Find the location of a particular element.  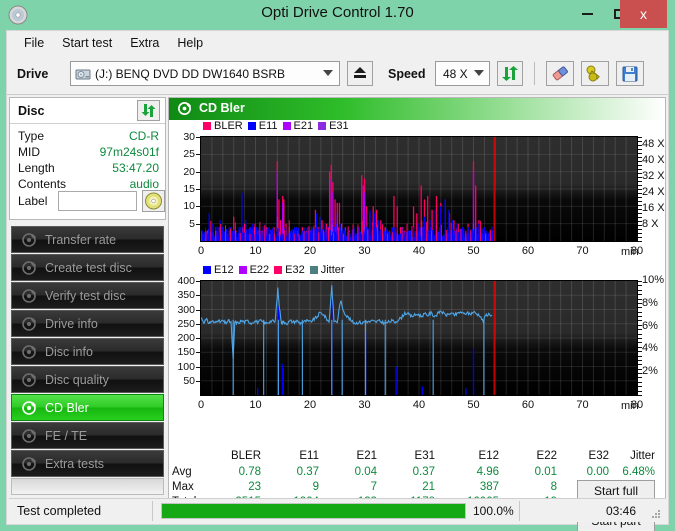

disc-row-value: 53:47.20 is located at coordinates (135, 168).